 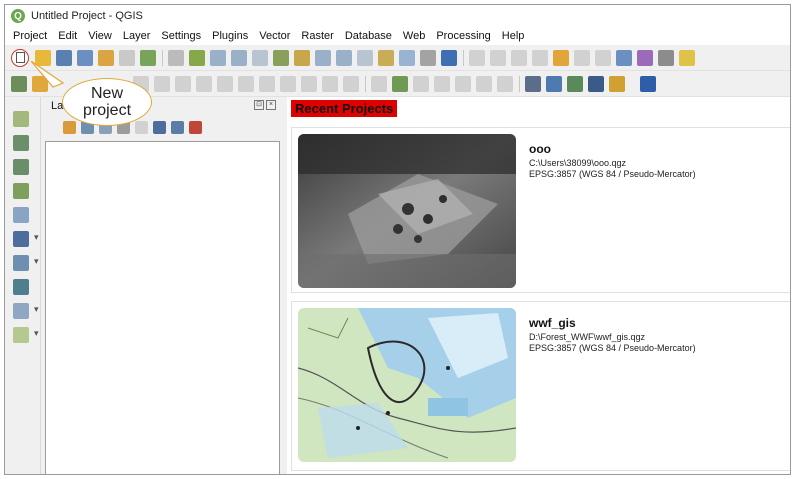 I want to click on save-as-icon, so click(x=85, y=57).